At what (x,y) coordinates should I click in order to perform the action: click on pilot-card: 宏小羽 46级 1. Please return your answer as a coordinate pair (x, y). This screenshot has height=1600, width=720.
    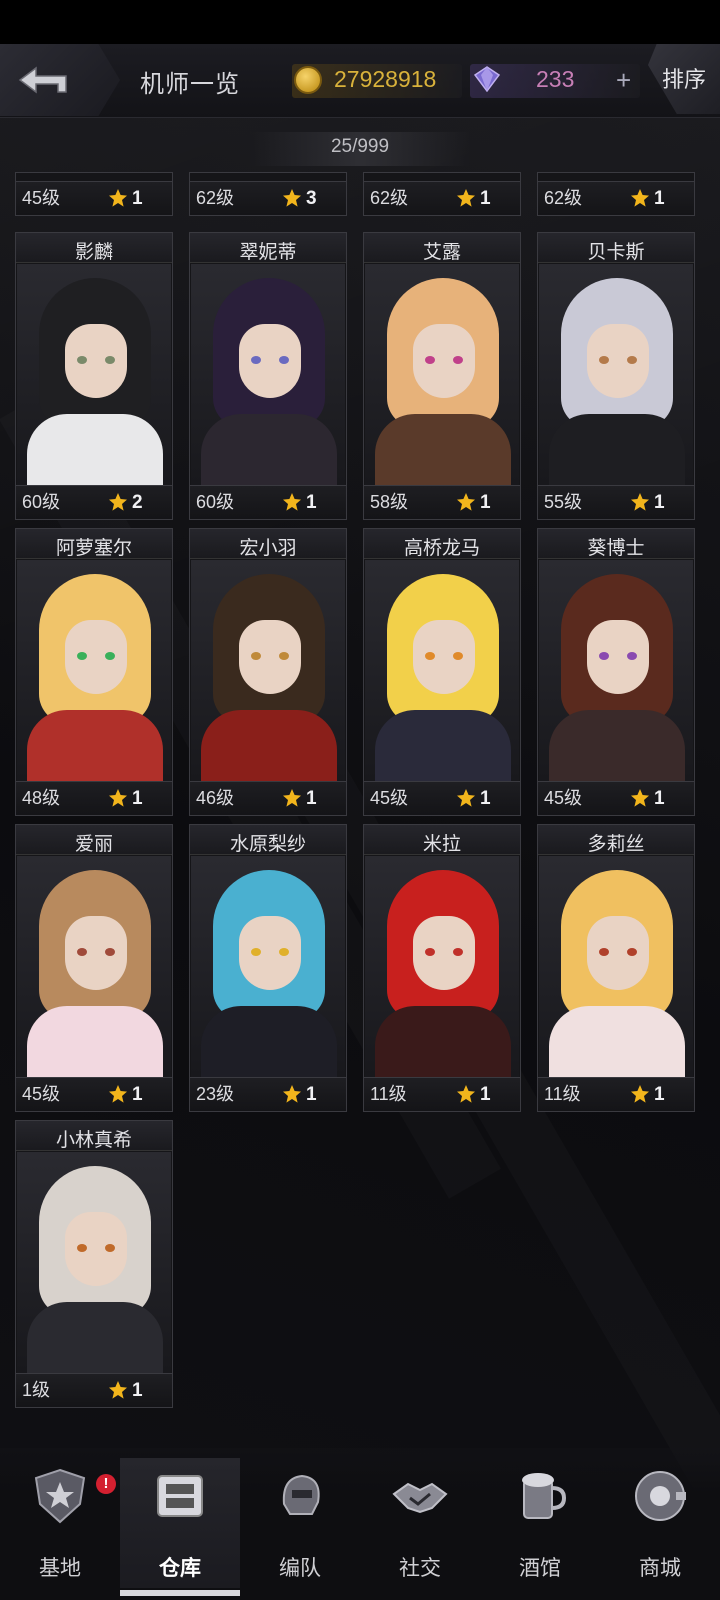
    Looking at the image, I should click on (268, 672).